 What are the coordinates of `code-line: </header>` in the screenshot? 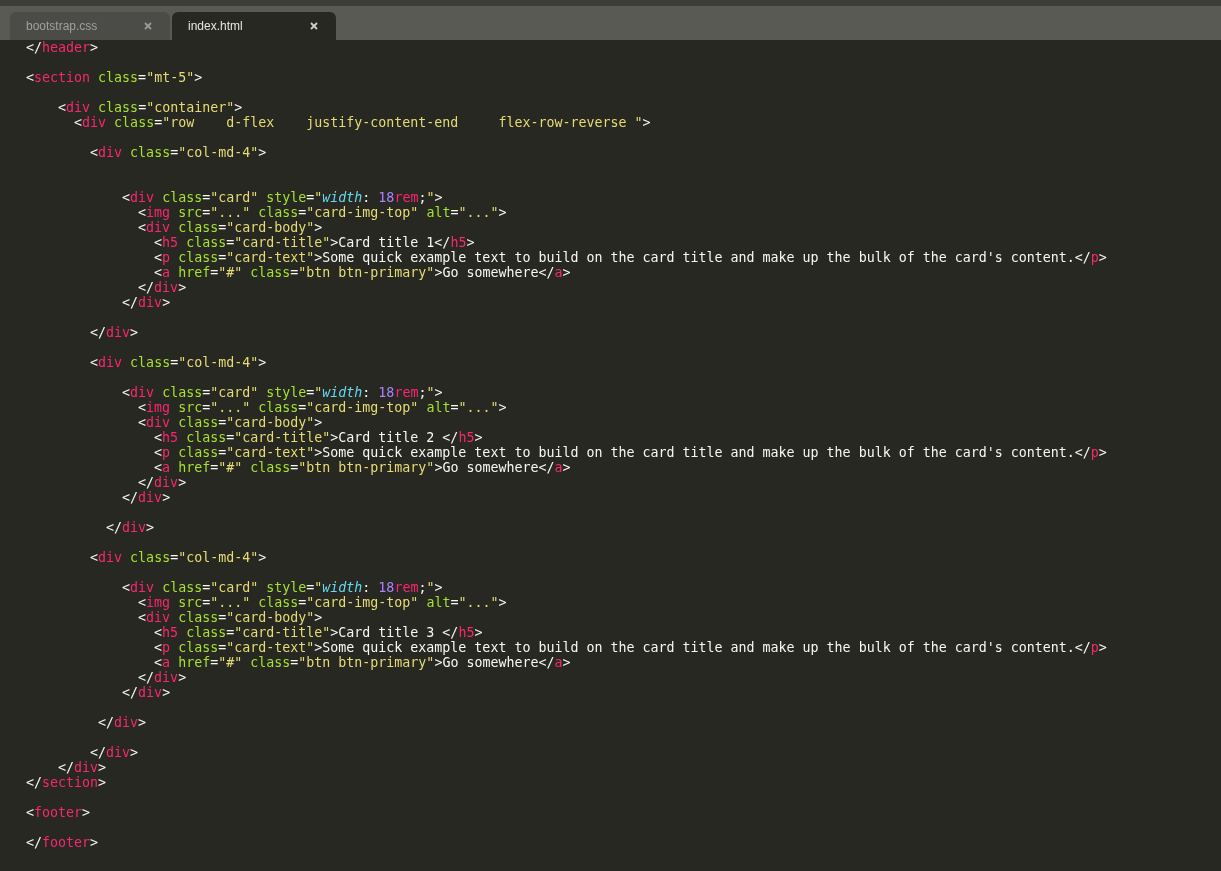 It's located at (62, 47).